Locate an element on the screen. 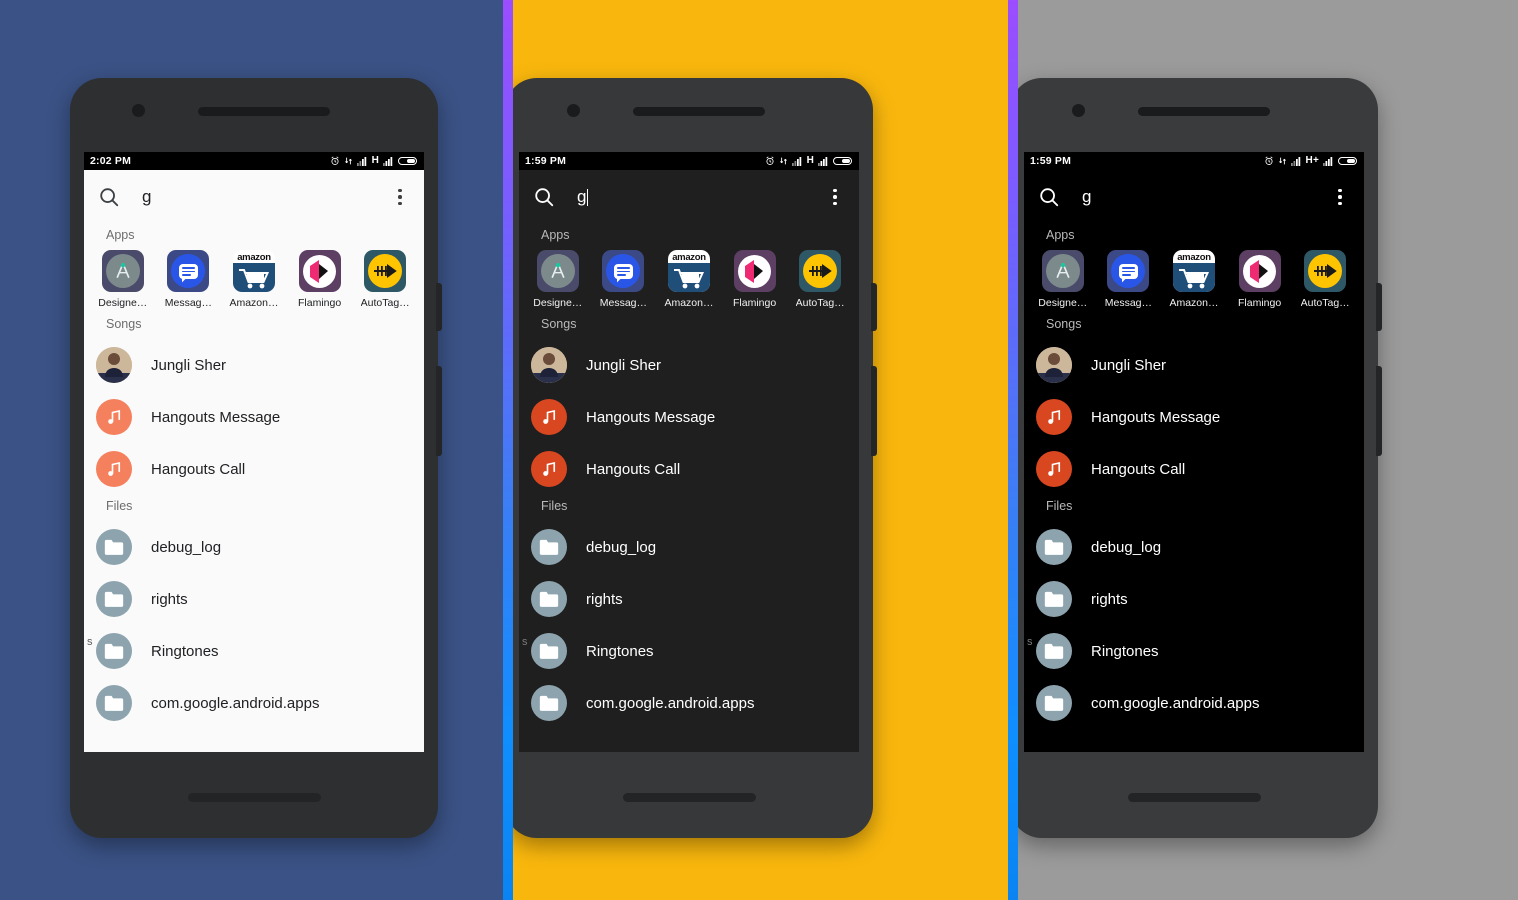 The width and height of the screenshot is (1518, 900). status-bar: 1:59 PM H is located at coordinates (689, 161).